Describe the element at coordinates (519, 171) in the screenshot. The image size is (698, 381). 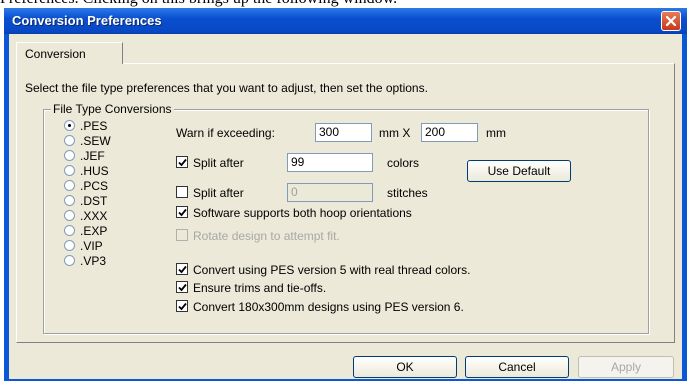
I see `use-default-button: Use Default` at that location.